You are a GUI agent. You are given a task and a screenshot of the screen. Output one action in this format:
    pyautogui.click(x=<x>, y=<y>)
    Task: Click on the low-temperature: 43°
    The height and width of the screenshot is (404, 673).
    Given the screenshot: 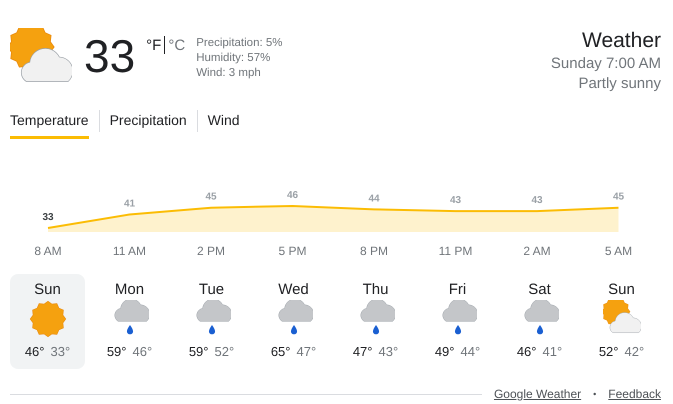 What is the action you would take?
    pyautogui.click(x=388, y=351)
    